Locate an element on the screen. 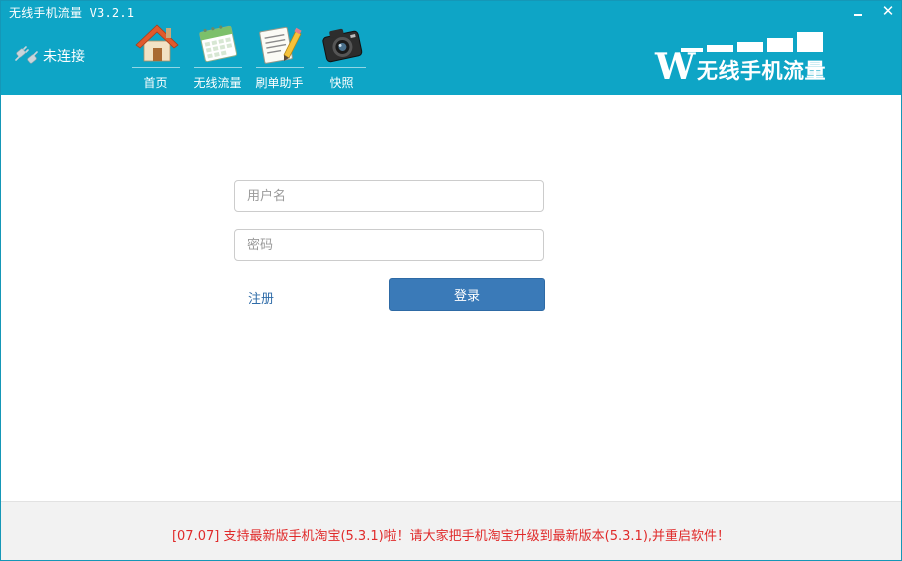 Image resolution: width=902 pixels, height=561 pixels. register-link: 注册 is located at coordinates (261, 297).